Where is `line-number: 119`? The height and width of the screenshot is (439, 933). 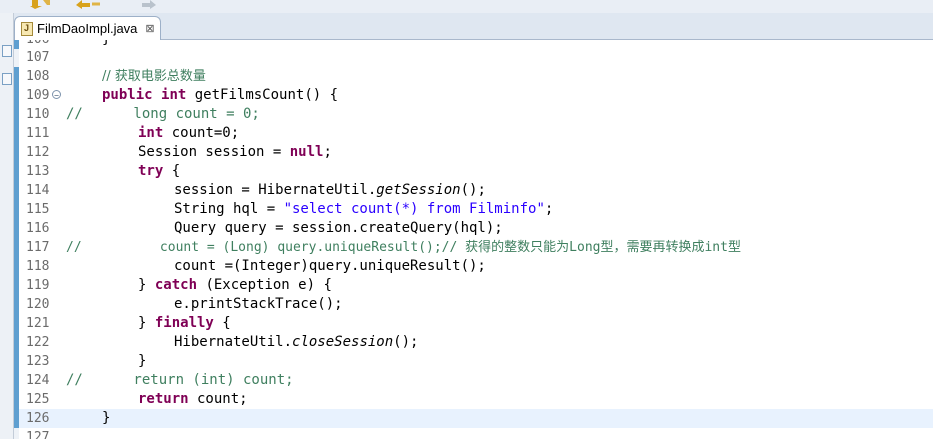 line-number: 119 is located at coordinates (38, 285).